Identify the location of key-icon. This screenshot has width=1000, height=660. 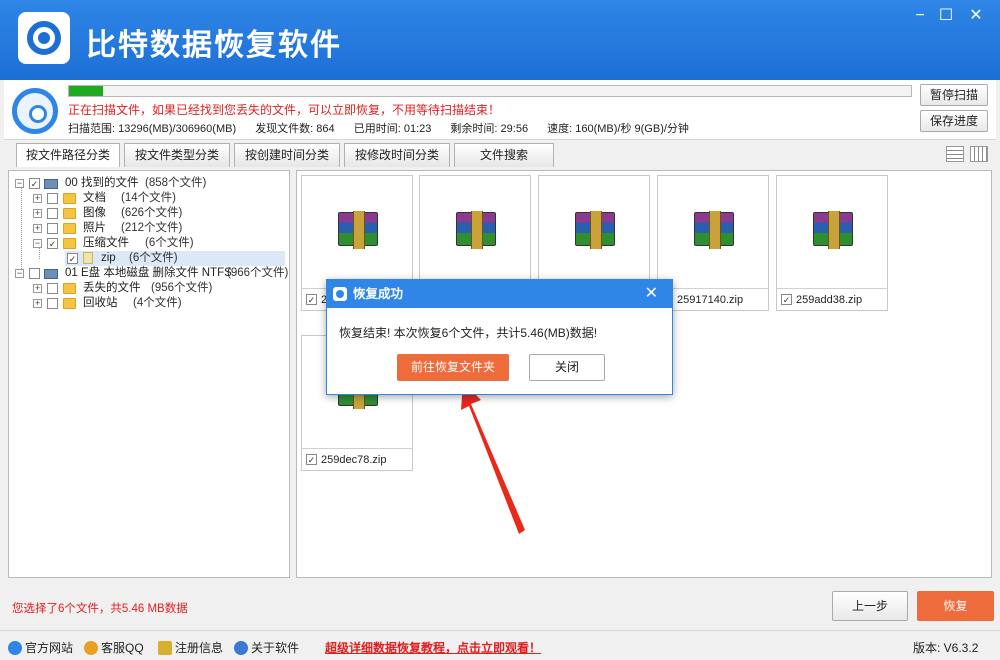
(165, 648).